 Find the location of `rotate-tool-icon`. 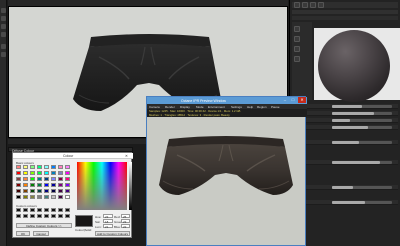

rotate-tool-icon is located at coordinates (3, 26).